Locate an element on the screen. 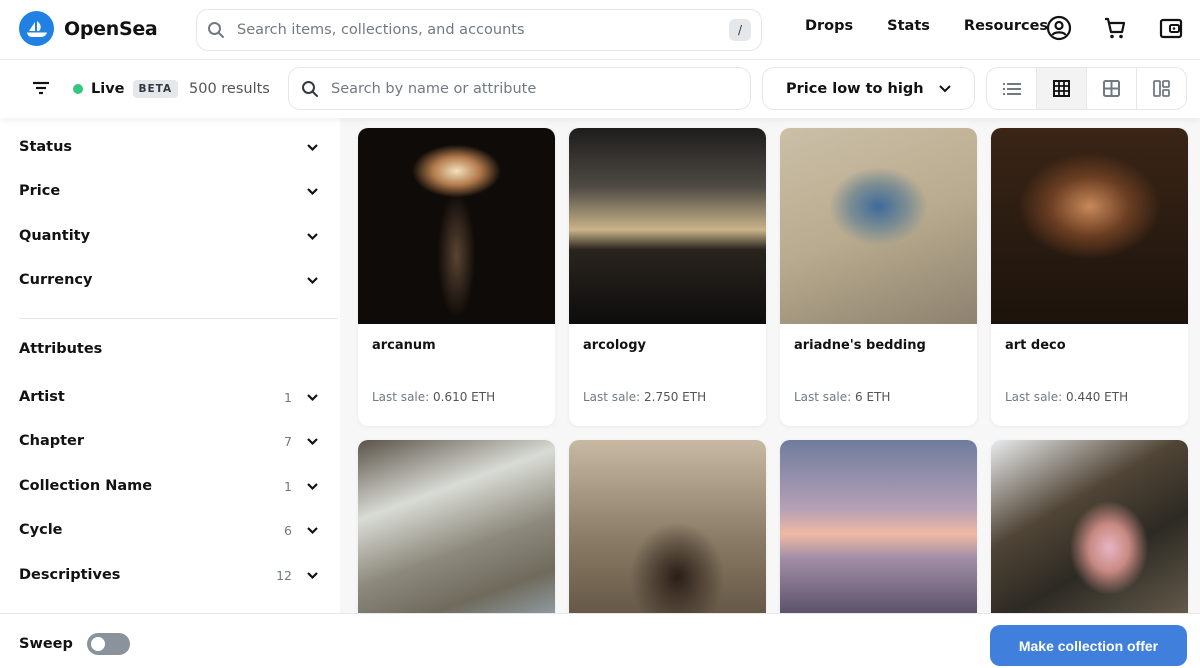 The height and width of the screenshot is (668, 1200). main-nav: Drops Stats Resources is located at coordinates (926, 26).